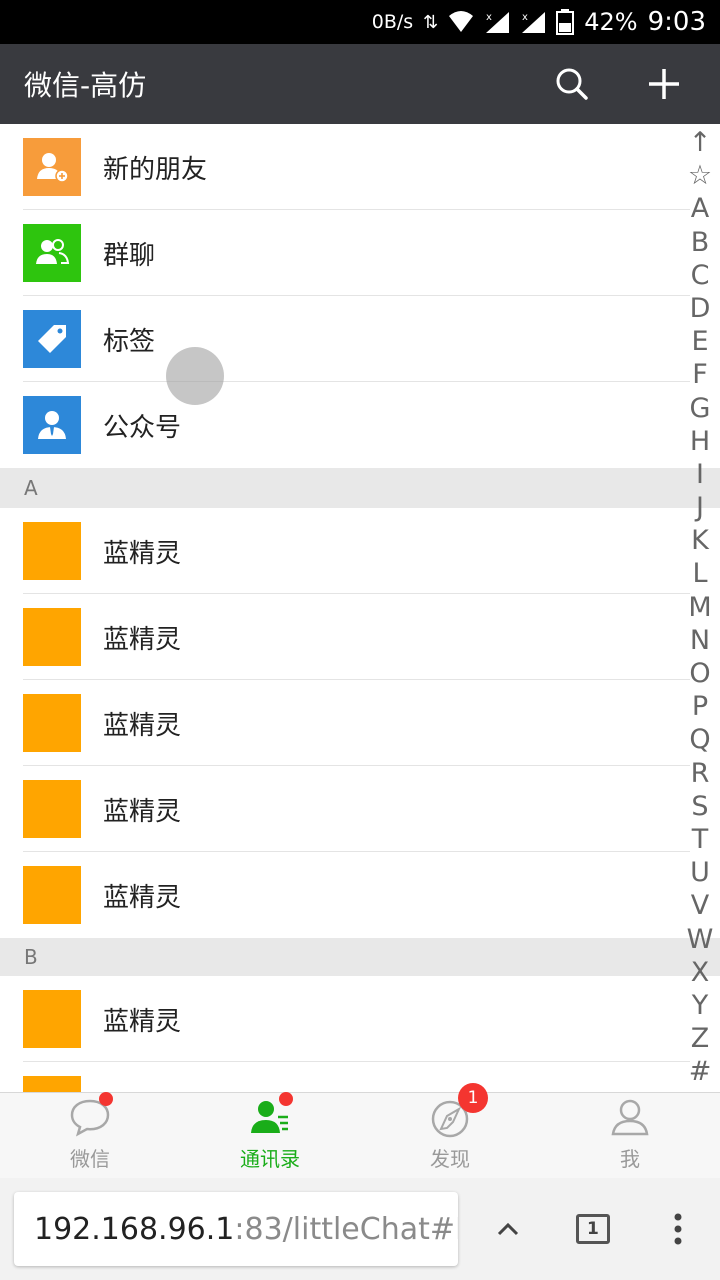 This screenshot has height=1280, width=720. Describe the element at coordinates (360, 339) in the screenshot. I see `tags-item: 标签` at that location.